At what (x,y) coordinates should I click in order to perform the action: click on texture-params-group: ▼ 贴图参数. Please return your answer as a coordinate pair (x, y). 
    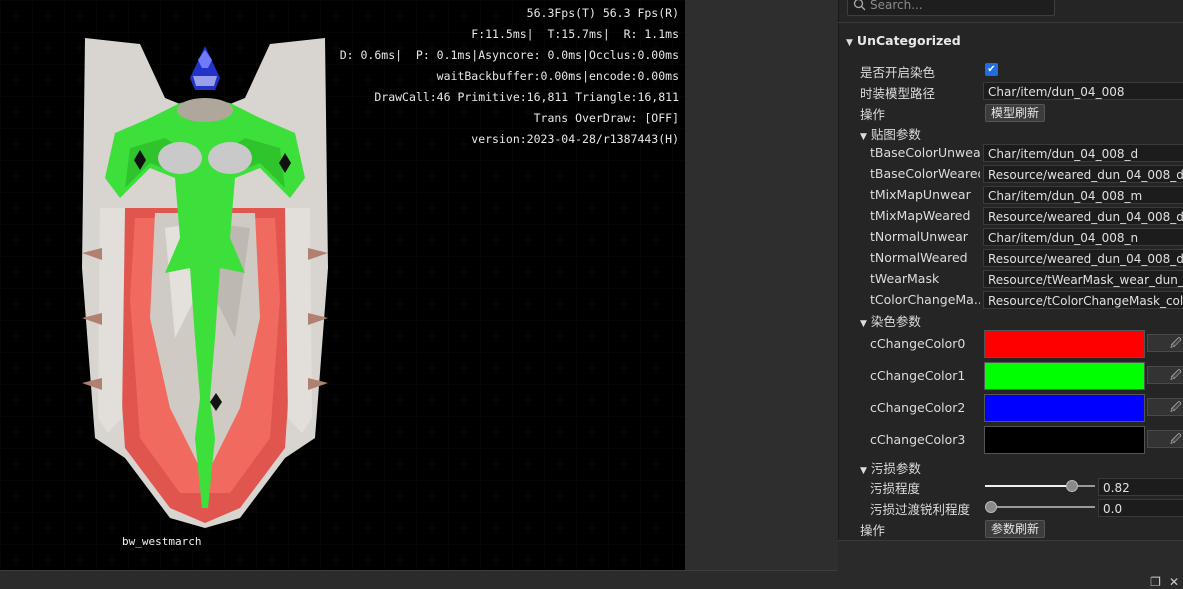
    Looking at the image, I should click on (890, 133).